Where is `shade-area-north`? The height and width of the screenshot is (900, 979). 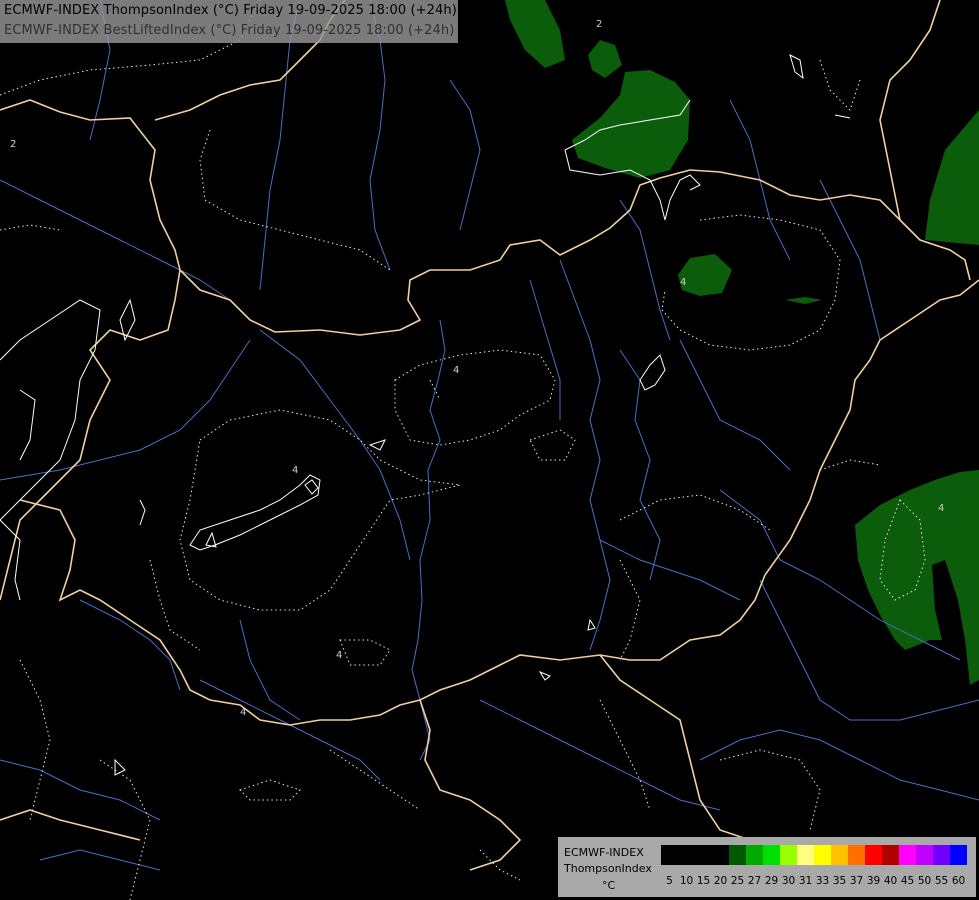
shade-area-north is located at coordinates (535, 34).